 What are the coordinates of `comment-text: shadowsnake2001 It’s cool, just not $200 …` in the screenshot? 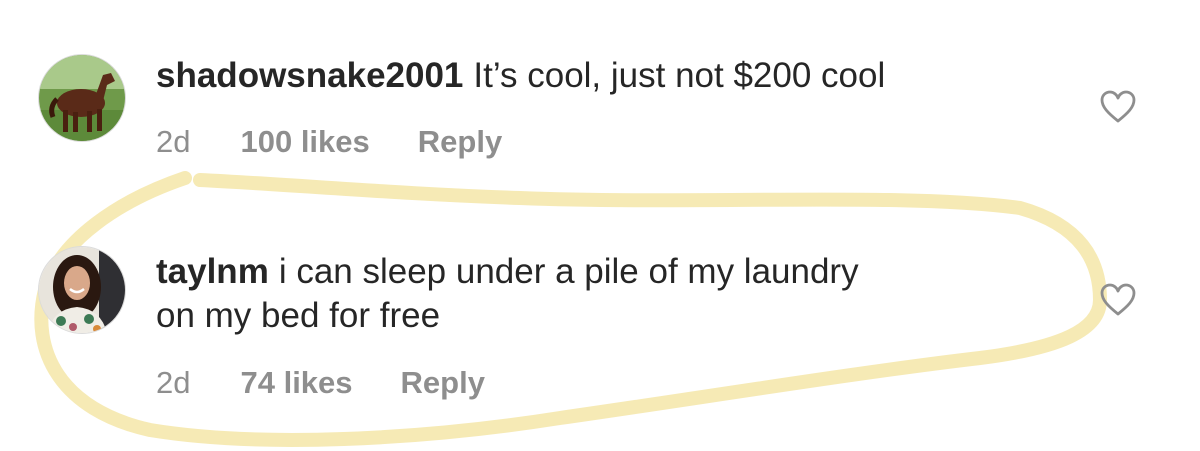 It's located at (520, 76).